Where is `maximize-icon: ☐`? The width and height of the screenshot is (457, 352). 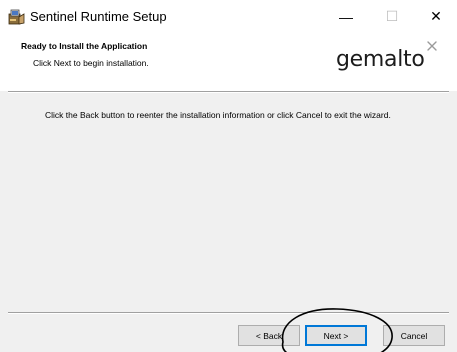
maximize-icon: ☐ is located at coordinates (392, 16).